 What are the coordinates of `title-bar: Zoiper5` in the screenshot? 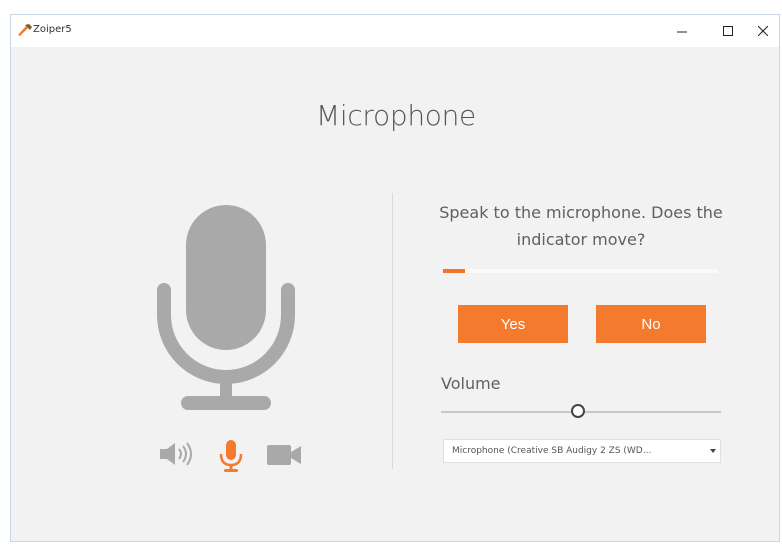 It's located at (395, 31).